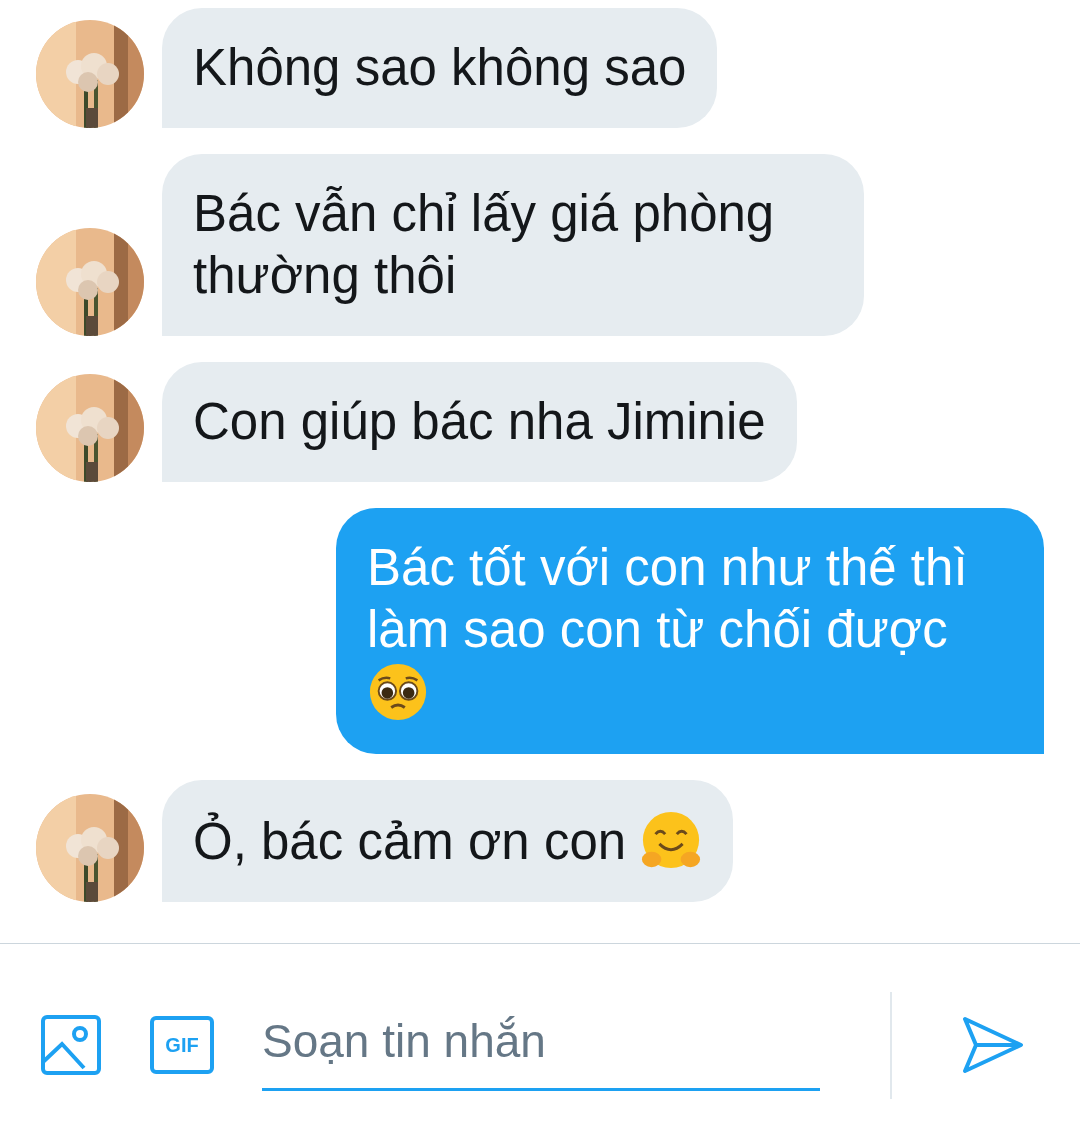 Image resolution: width=1080 pixels, height=1146 pixels. What do you see at coordinates (541, 1045) in the screenshot?
I see `message-input: Soạn tin nhắn` at bounding box center [541, 1045].